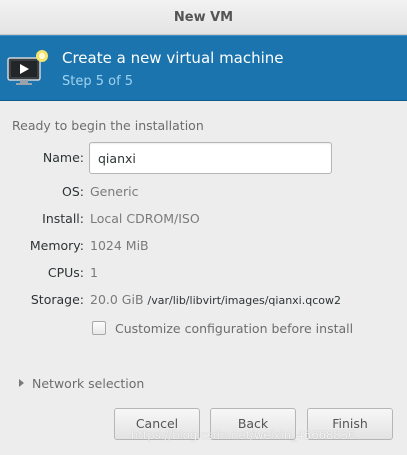 This screenshot has height=455, width=407. I want to click on customize-option: Customize configuration before install, so click(222, 328).